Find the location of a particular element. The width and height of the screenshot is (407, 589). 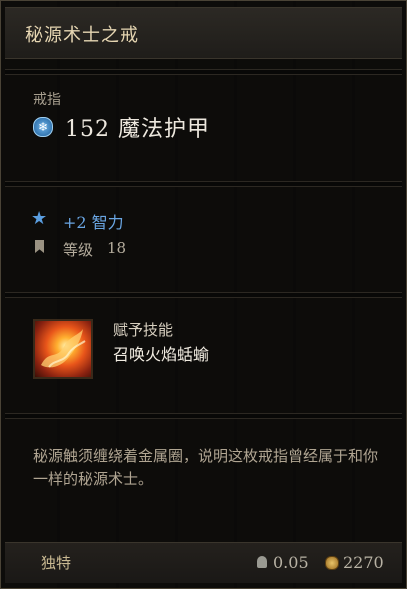

magic-armor-snowflake-icon: ❄ is located at coordinates (43, 127).